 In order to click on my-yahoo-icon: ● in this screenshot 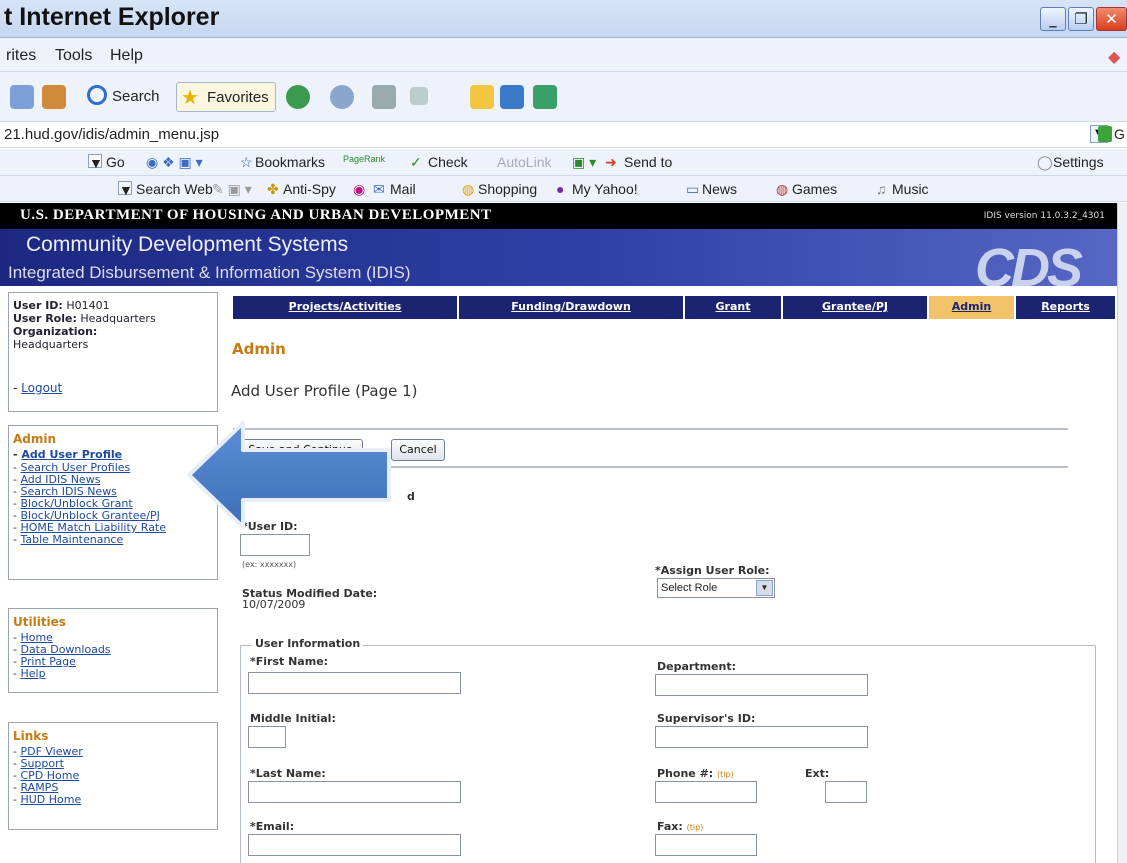, I will do `click(560, 189)`.